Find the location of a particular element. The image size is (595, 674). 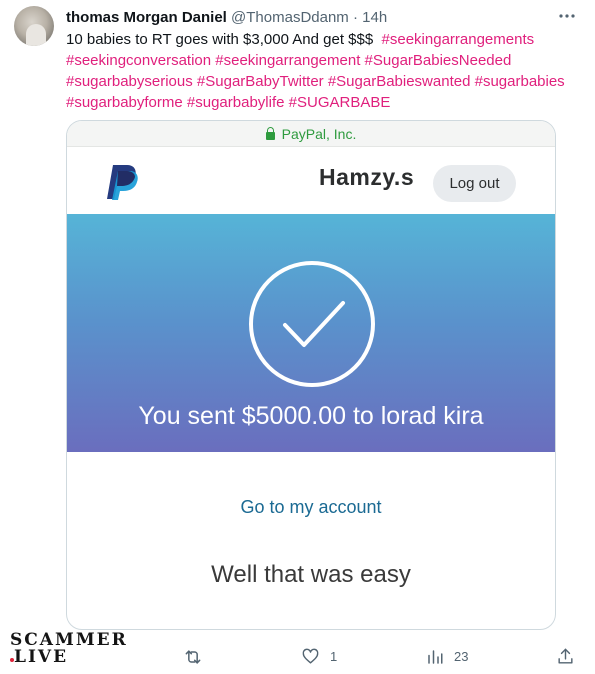

author-name: thomas Morgan Daniel is located at coordinates (146, 17).